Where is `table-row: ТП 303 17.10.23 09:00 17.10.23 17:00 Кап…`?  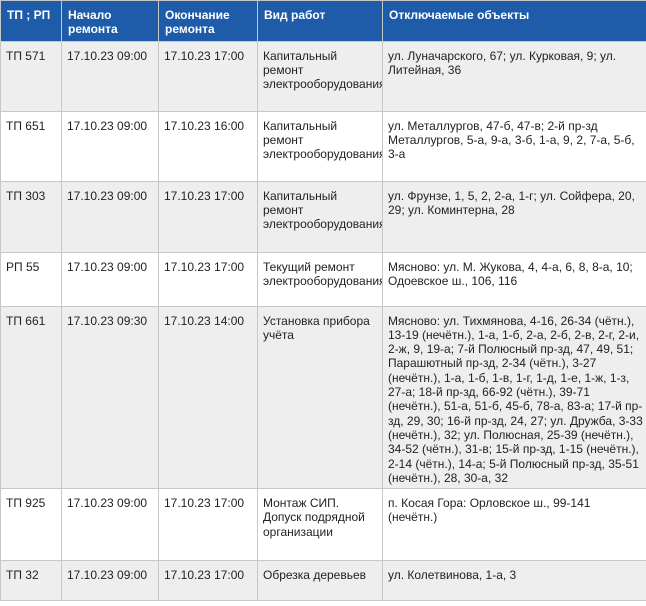 table-row: ТП 303 17.10.23 09:00 17.10.23 17:00 Кап… is located at coordinates (323, 216).